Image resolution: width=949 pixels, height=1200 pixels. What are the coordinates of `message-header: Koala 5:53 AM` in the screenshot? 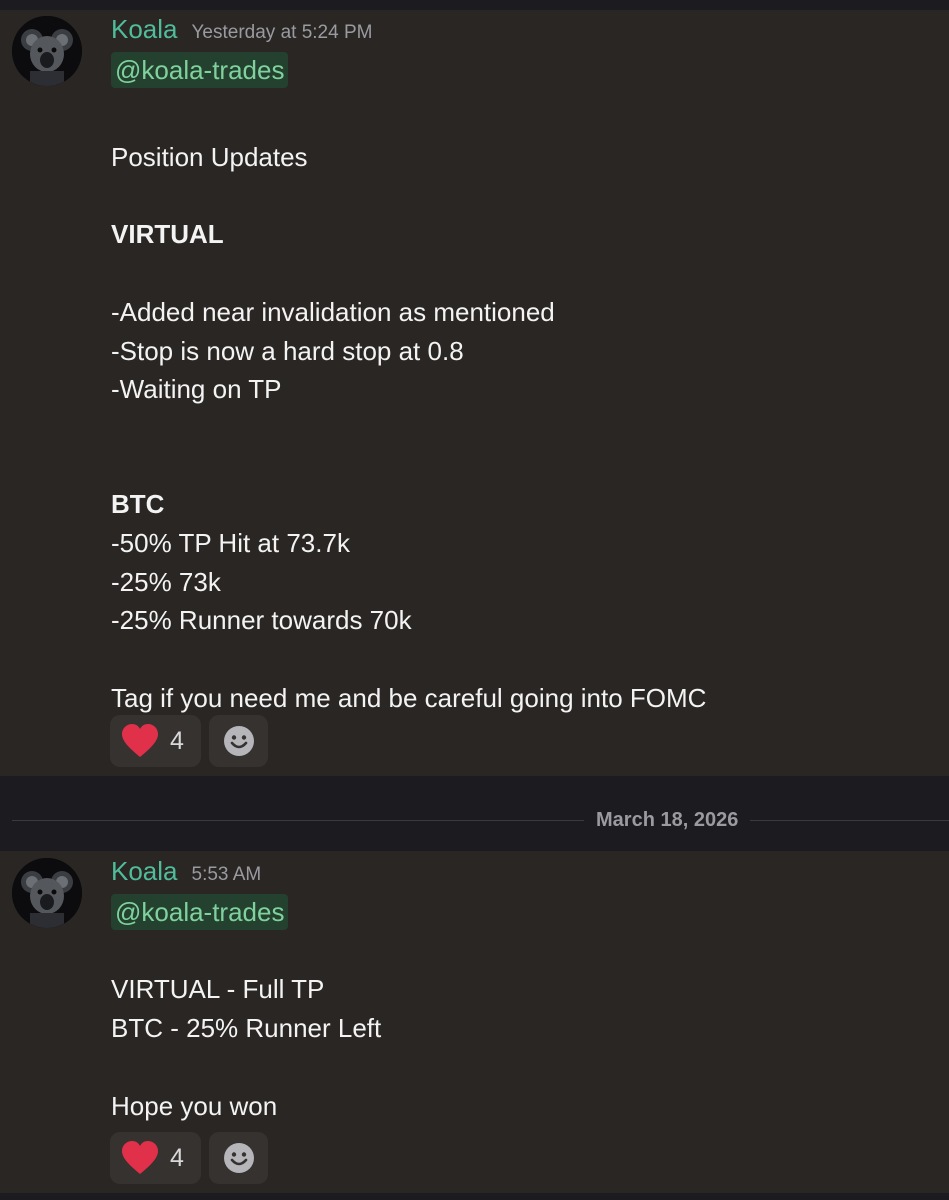 It's located at (186, 873).